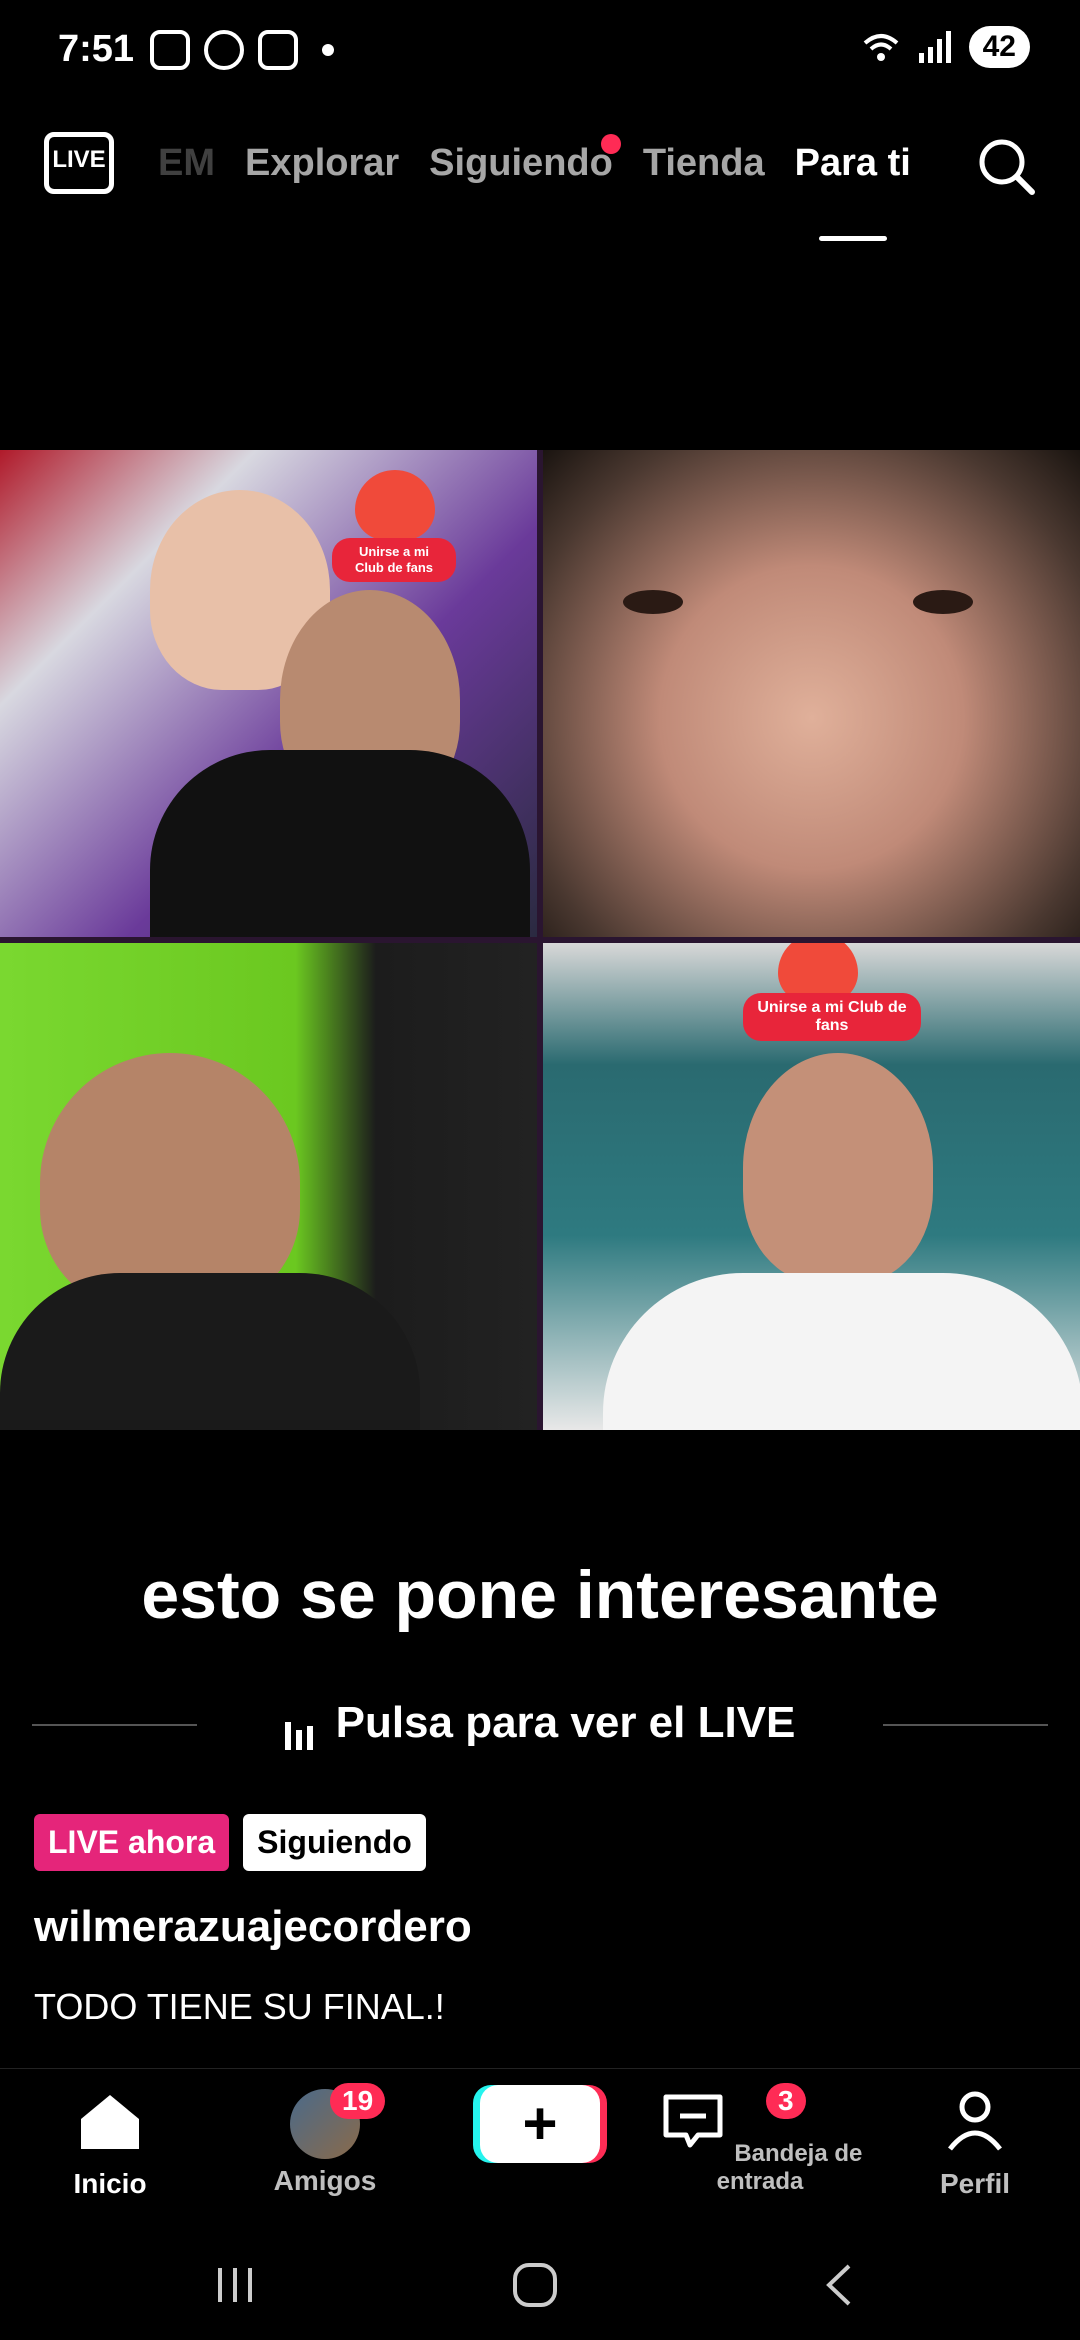 The height and width of the screenshot is (2340, 1080). I want to click on nav-amigos-label: Amigos, so click(325, 2180).